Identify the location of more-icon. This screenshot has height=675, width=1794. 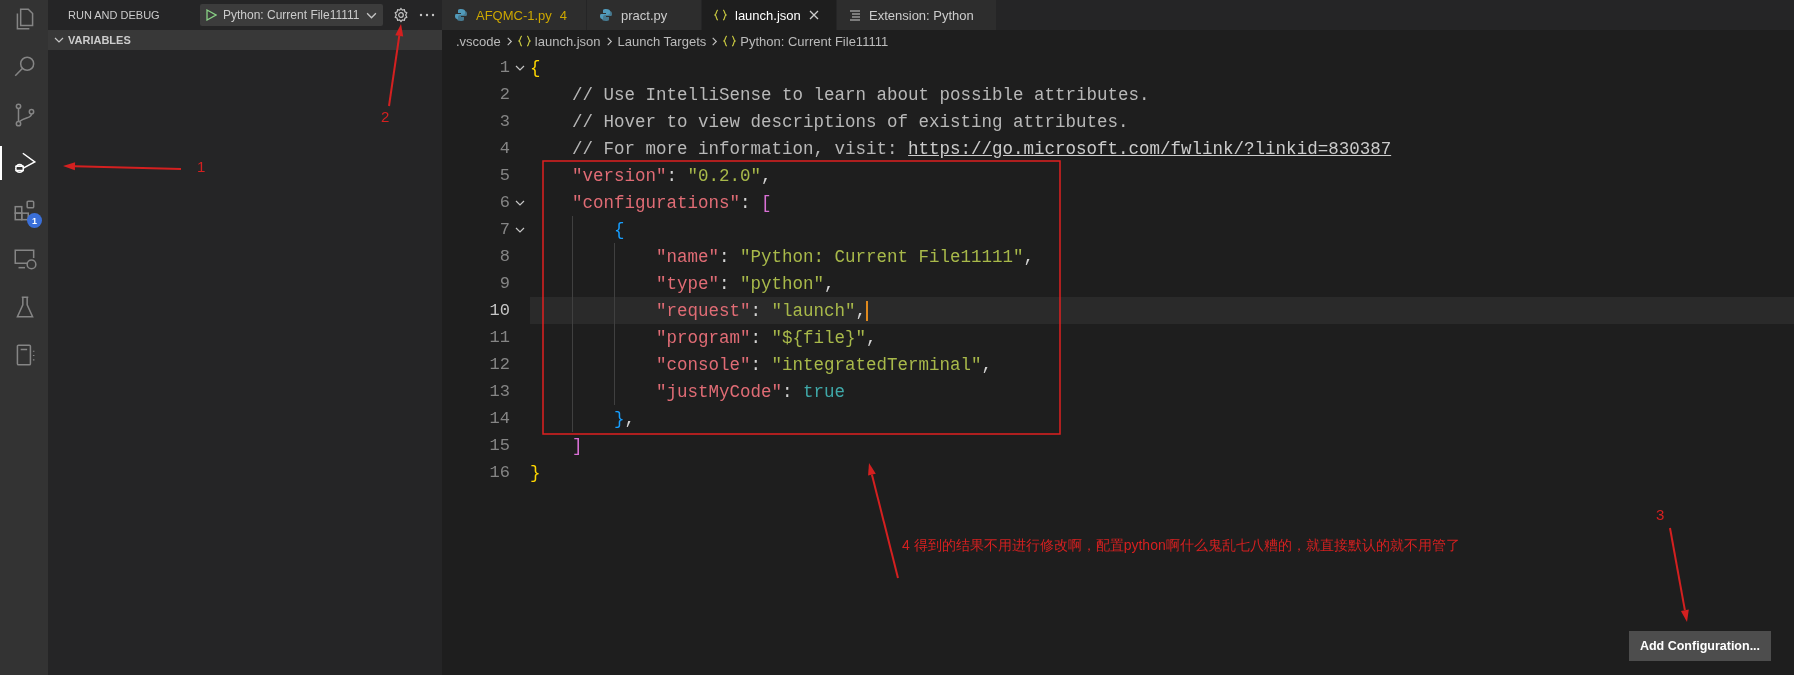
(426, 15).